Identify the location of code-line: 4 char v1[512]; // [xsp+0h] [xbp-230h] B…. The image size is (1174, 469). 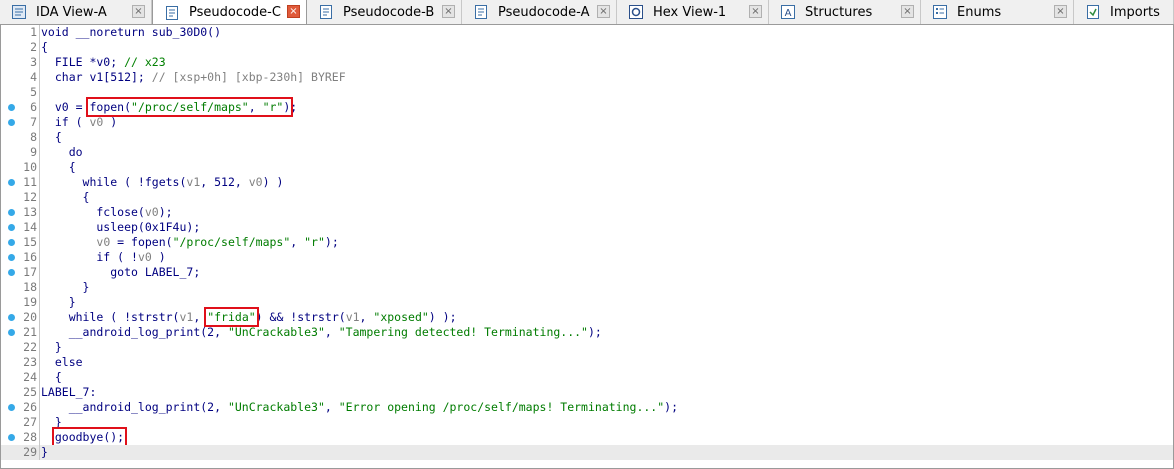
(587, 77).